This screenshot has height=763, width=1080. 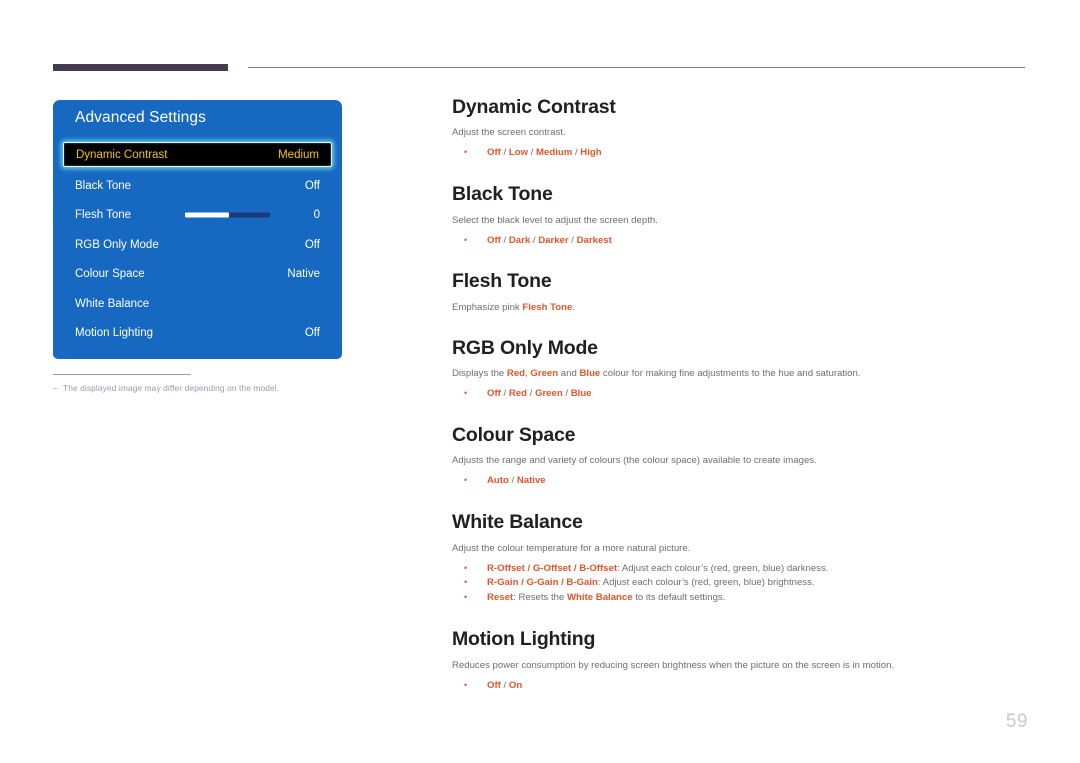 I want to click on option-list: Auto / Native, so click(x=742, y=481).